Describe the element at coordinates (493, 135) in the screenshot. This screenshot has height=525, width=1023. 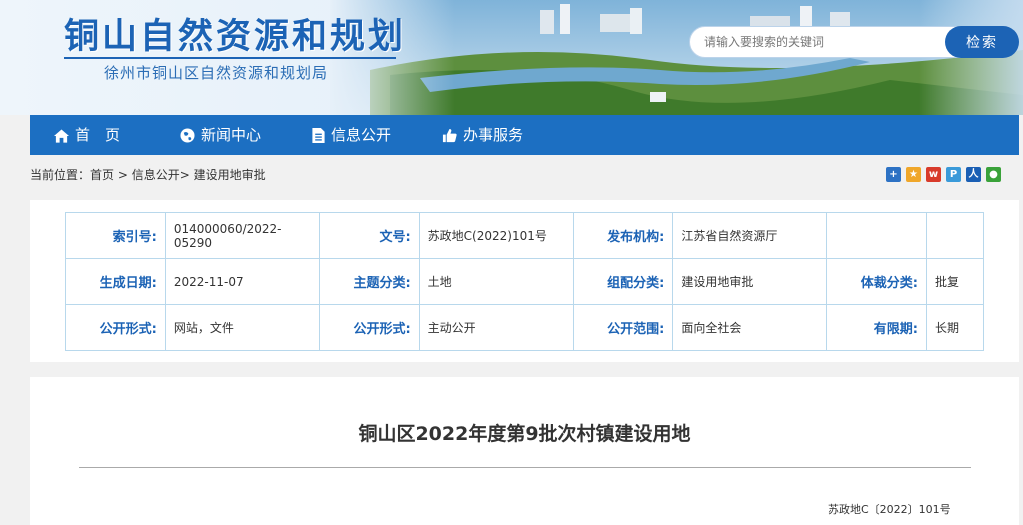
I see `nav-item-label: 办事服务` at that location.